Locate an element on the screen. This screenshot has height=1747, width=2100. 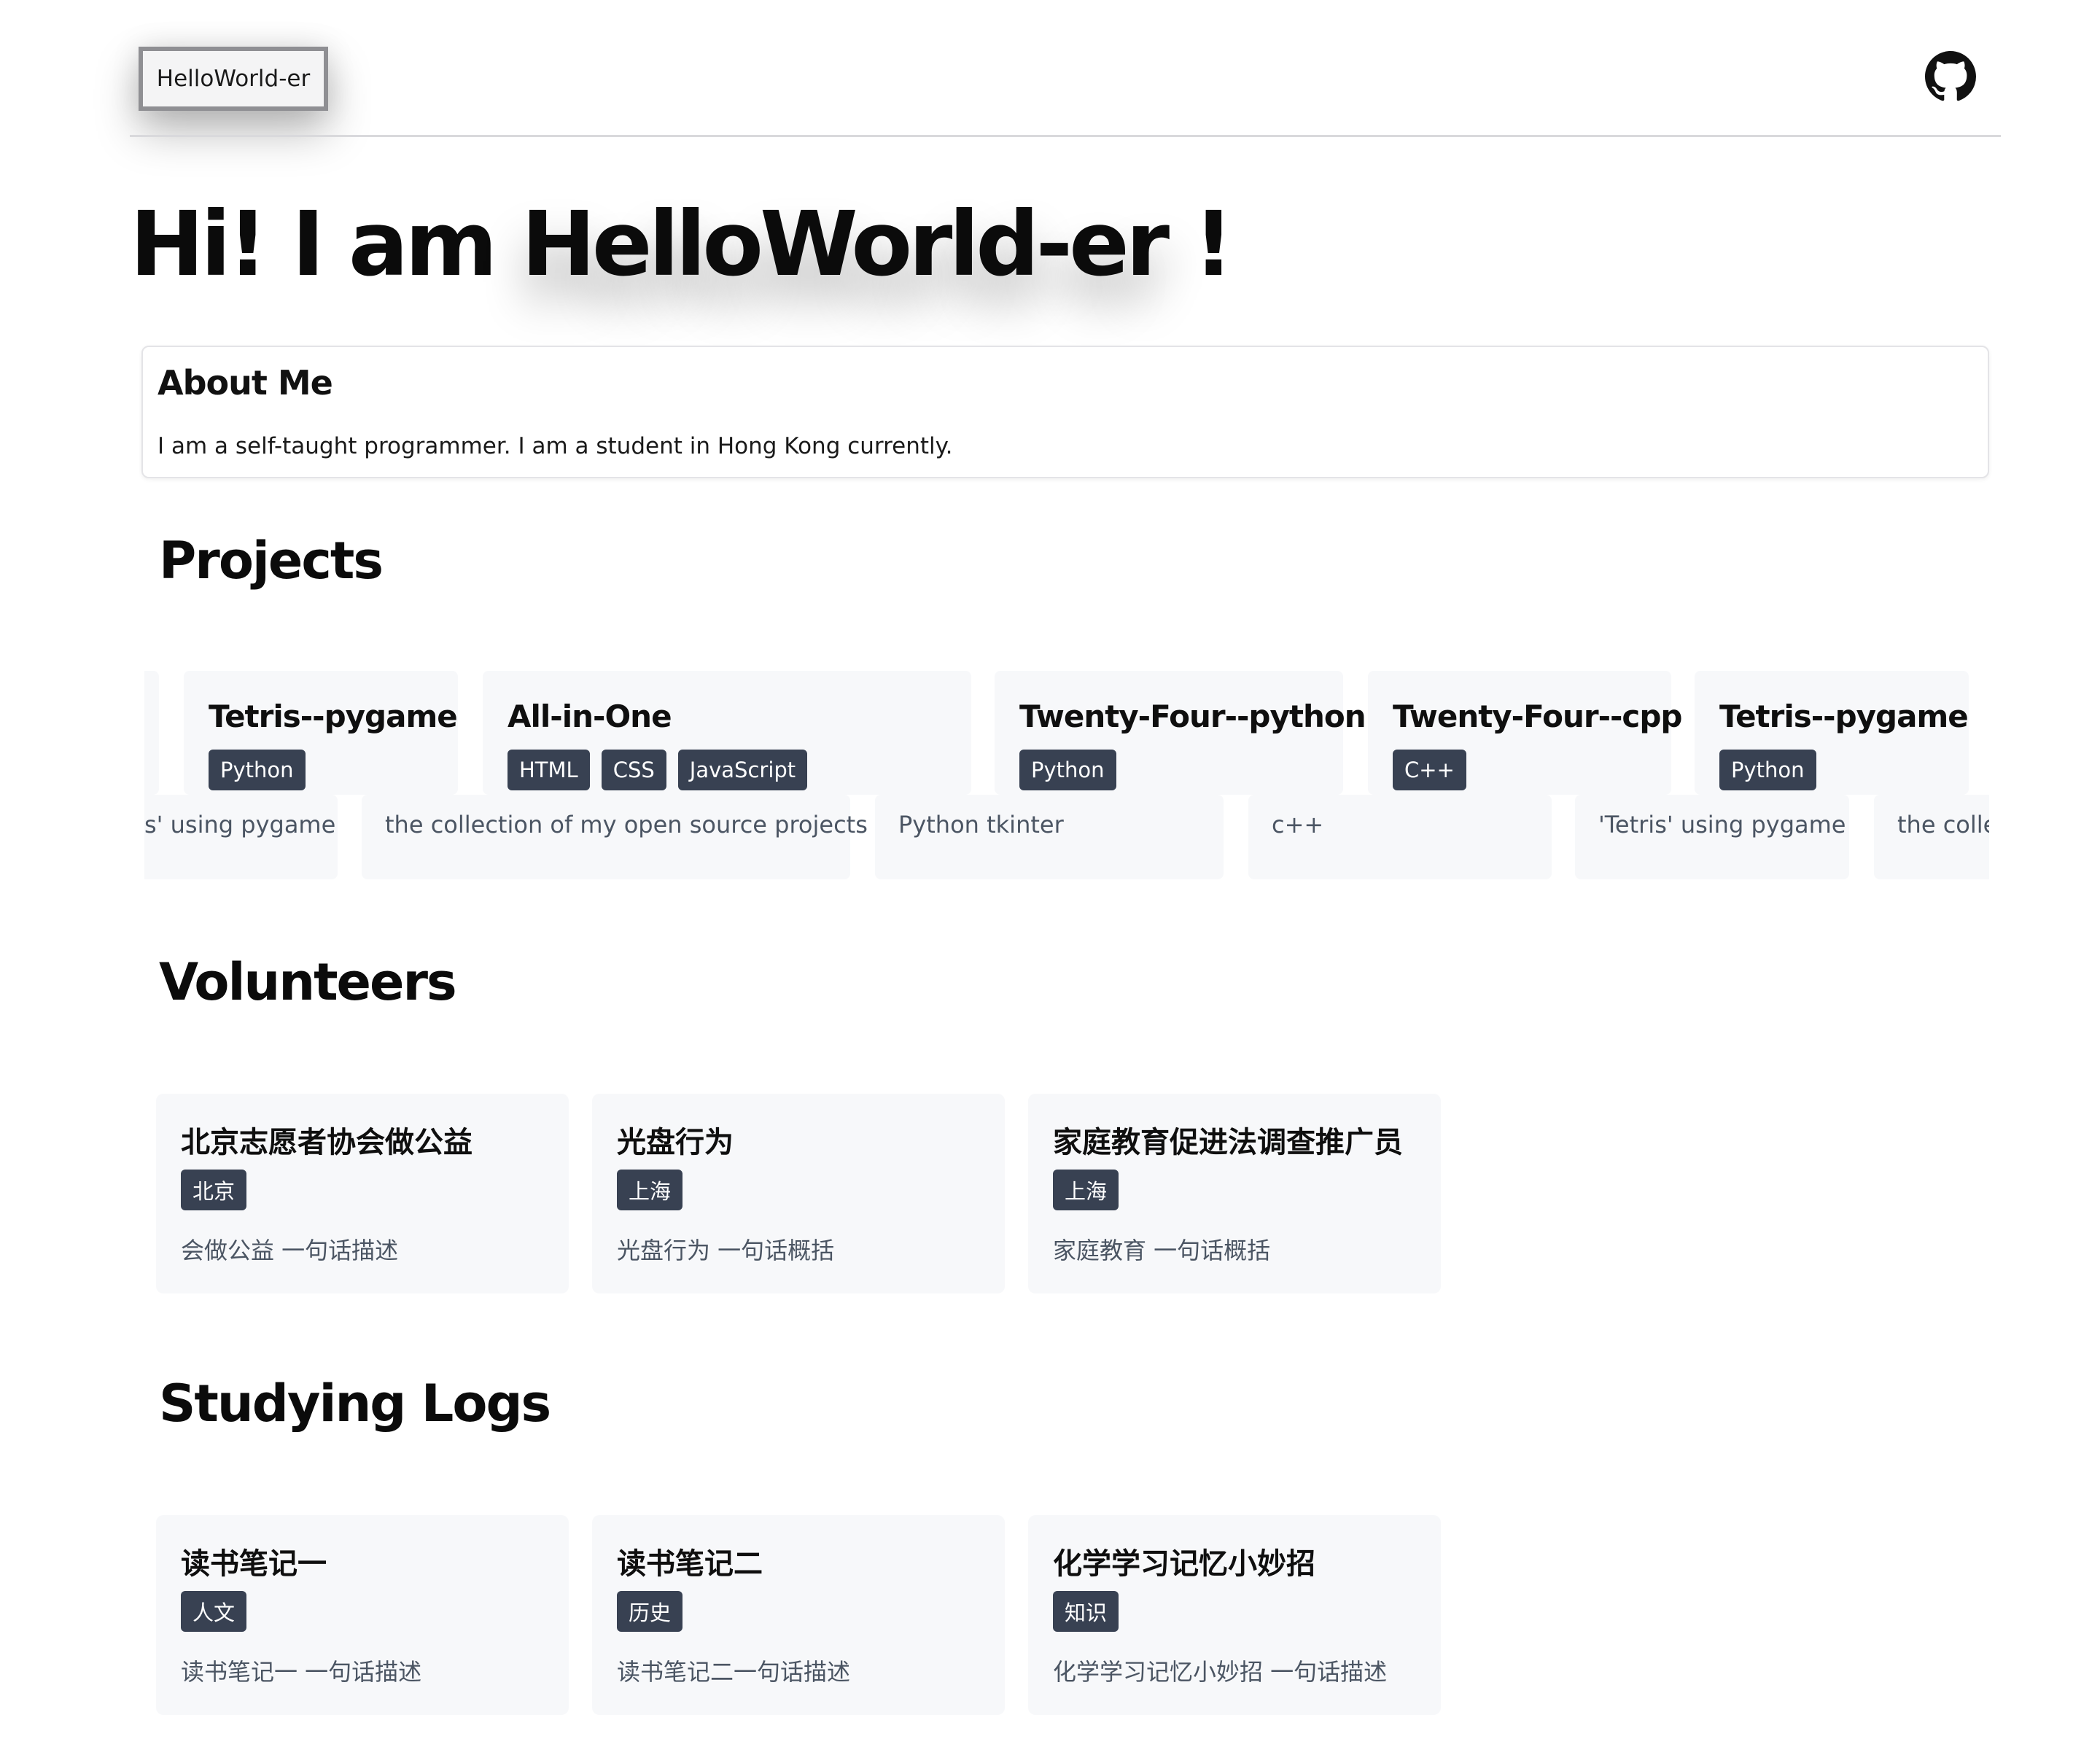
log-description: 读书笔记一 一句话描述 is located at coordinates (301, 1672).